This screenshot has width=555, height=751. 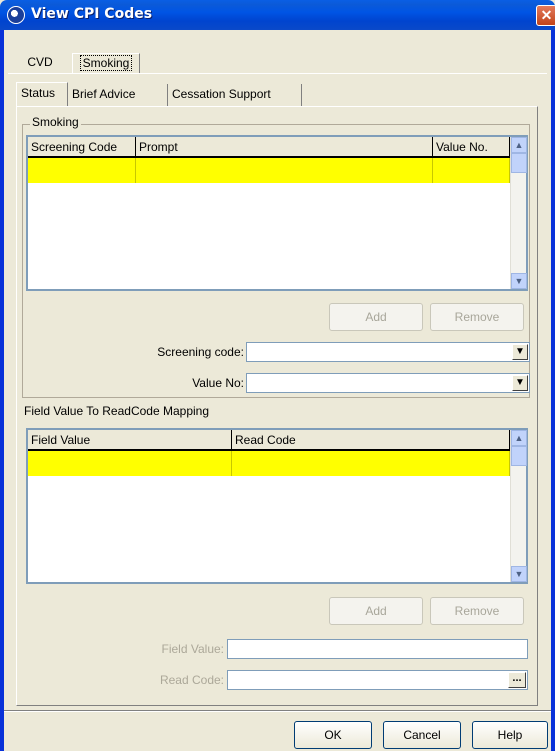 I want to click on window-title: View CPI Codes, so click(x=92, y=14).